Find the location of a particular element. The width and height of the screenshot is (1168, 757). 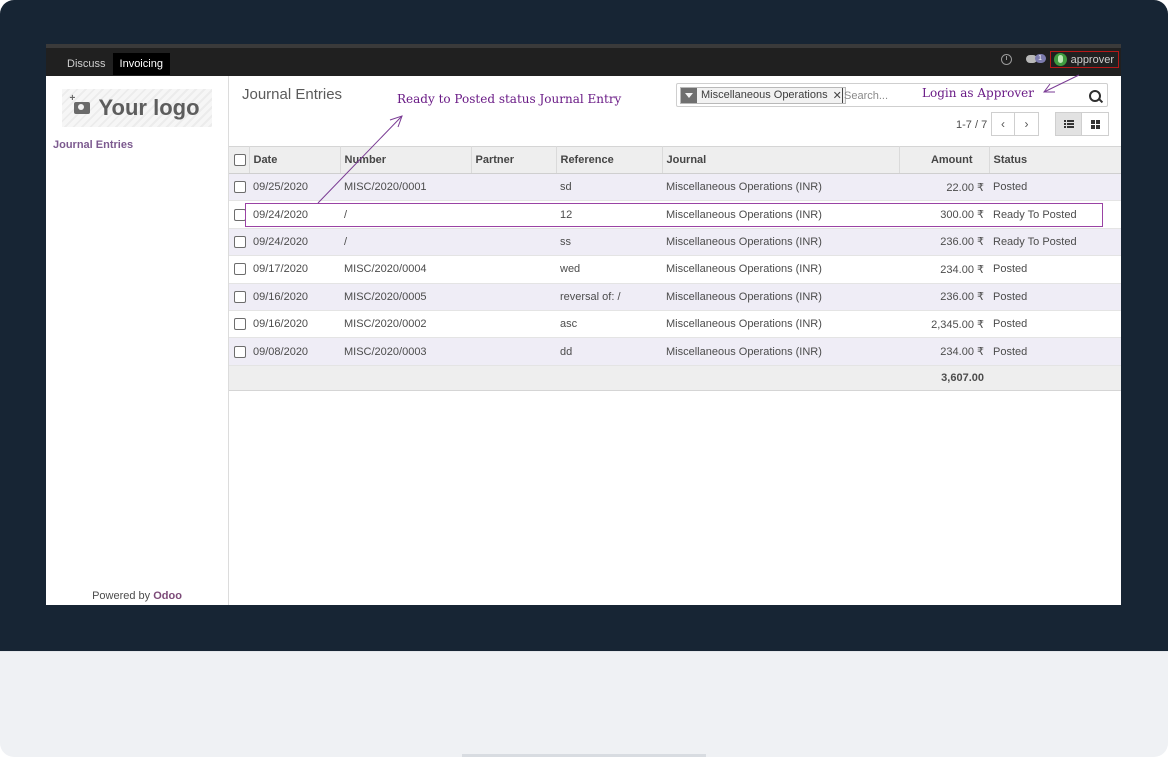

cell-number: MISC/2020/0002 is located at coordinates (405, 324).